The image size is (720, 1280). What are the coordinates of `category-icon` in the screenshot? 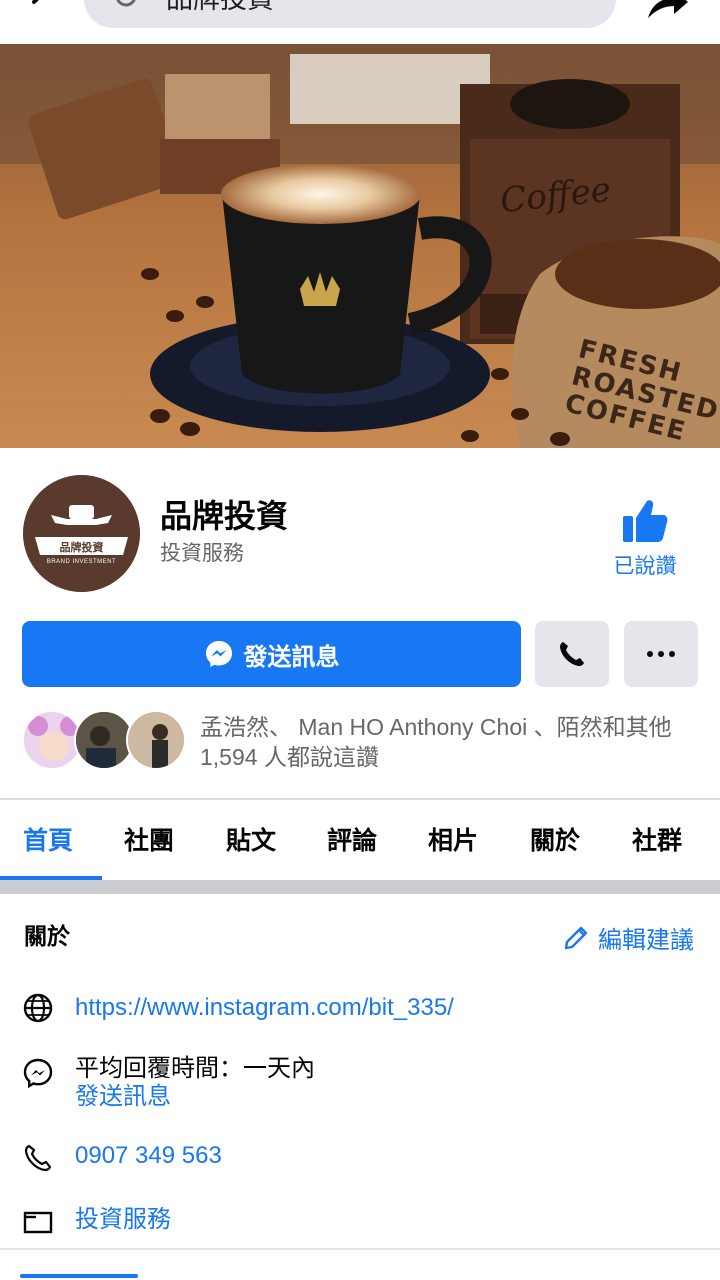 It's located at (38, 1222).